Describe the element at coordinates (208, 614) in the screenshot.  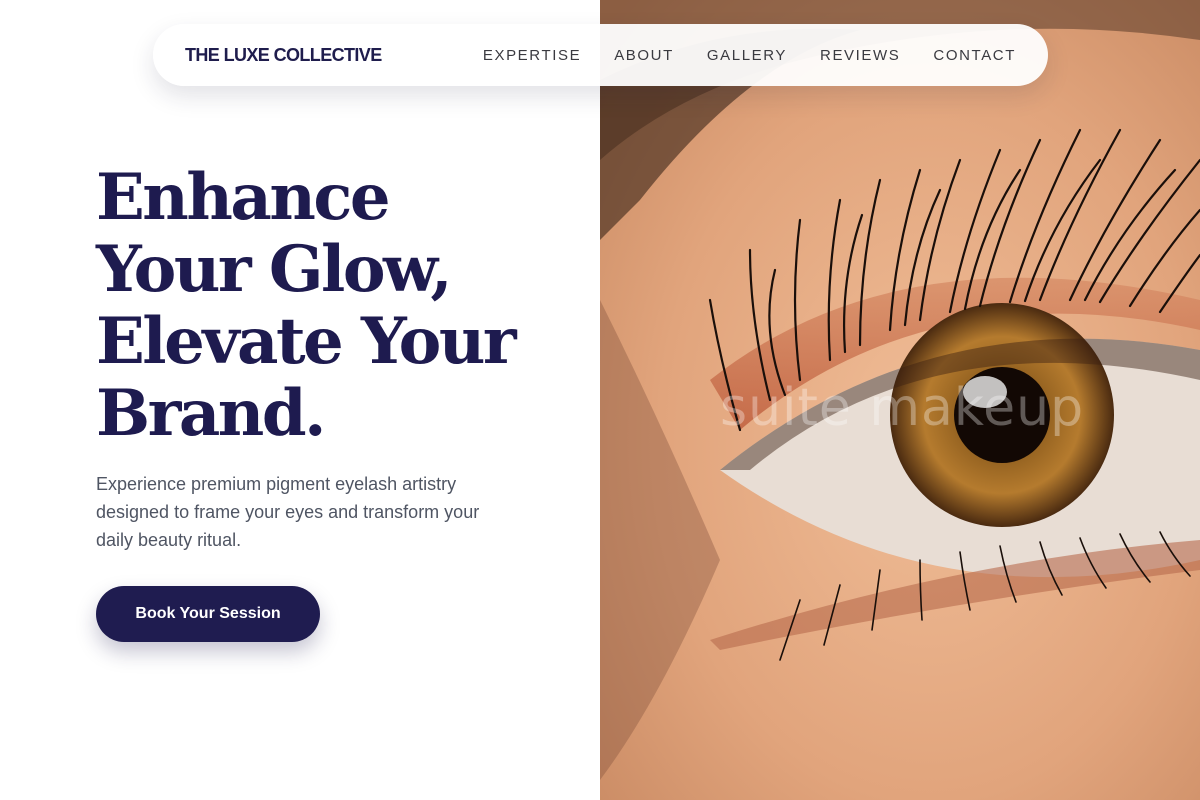
I see `book-session-button: Book Your Session` at that location.